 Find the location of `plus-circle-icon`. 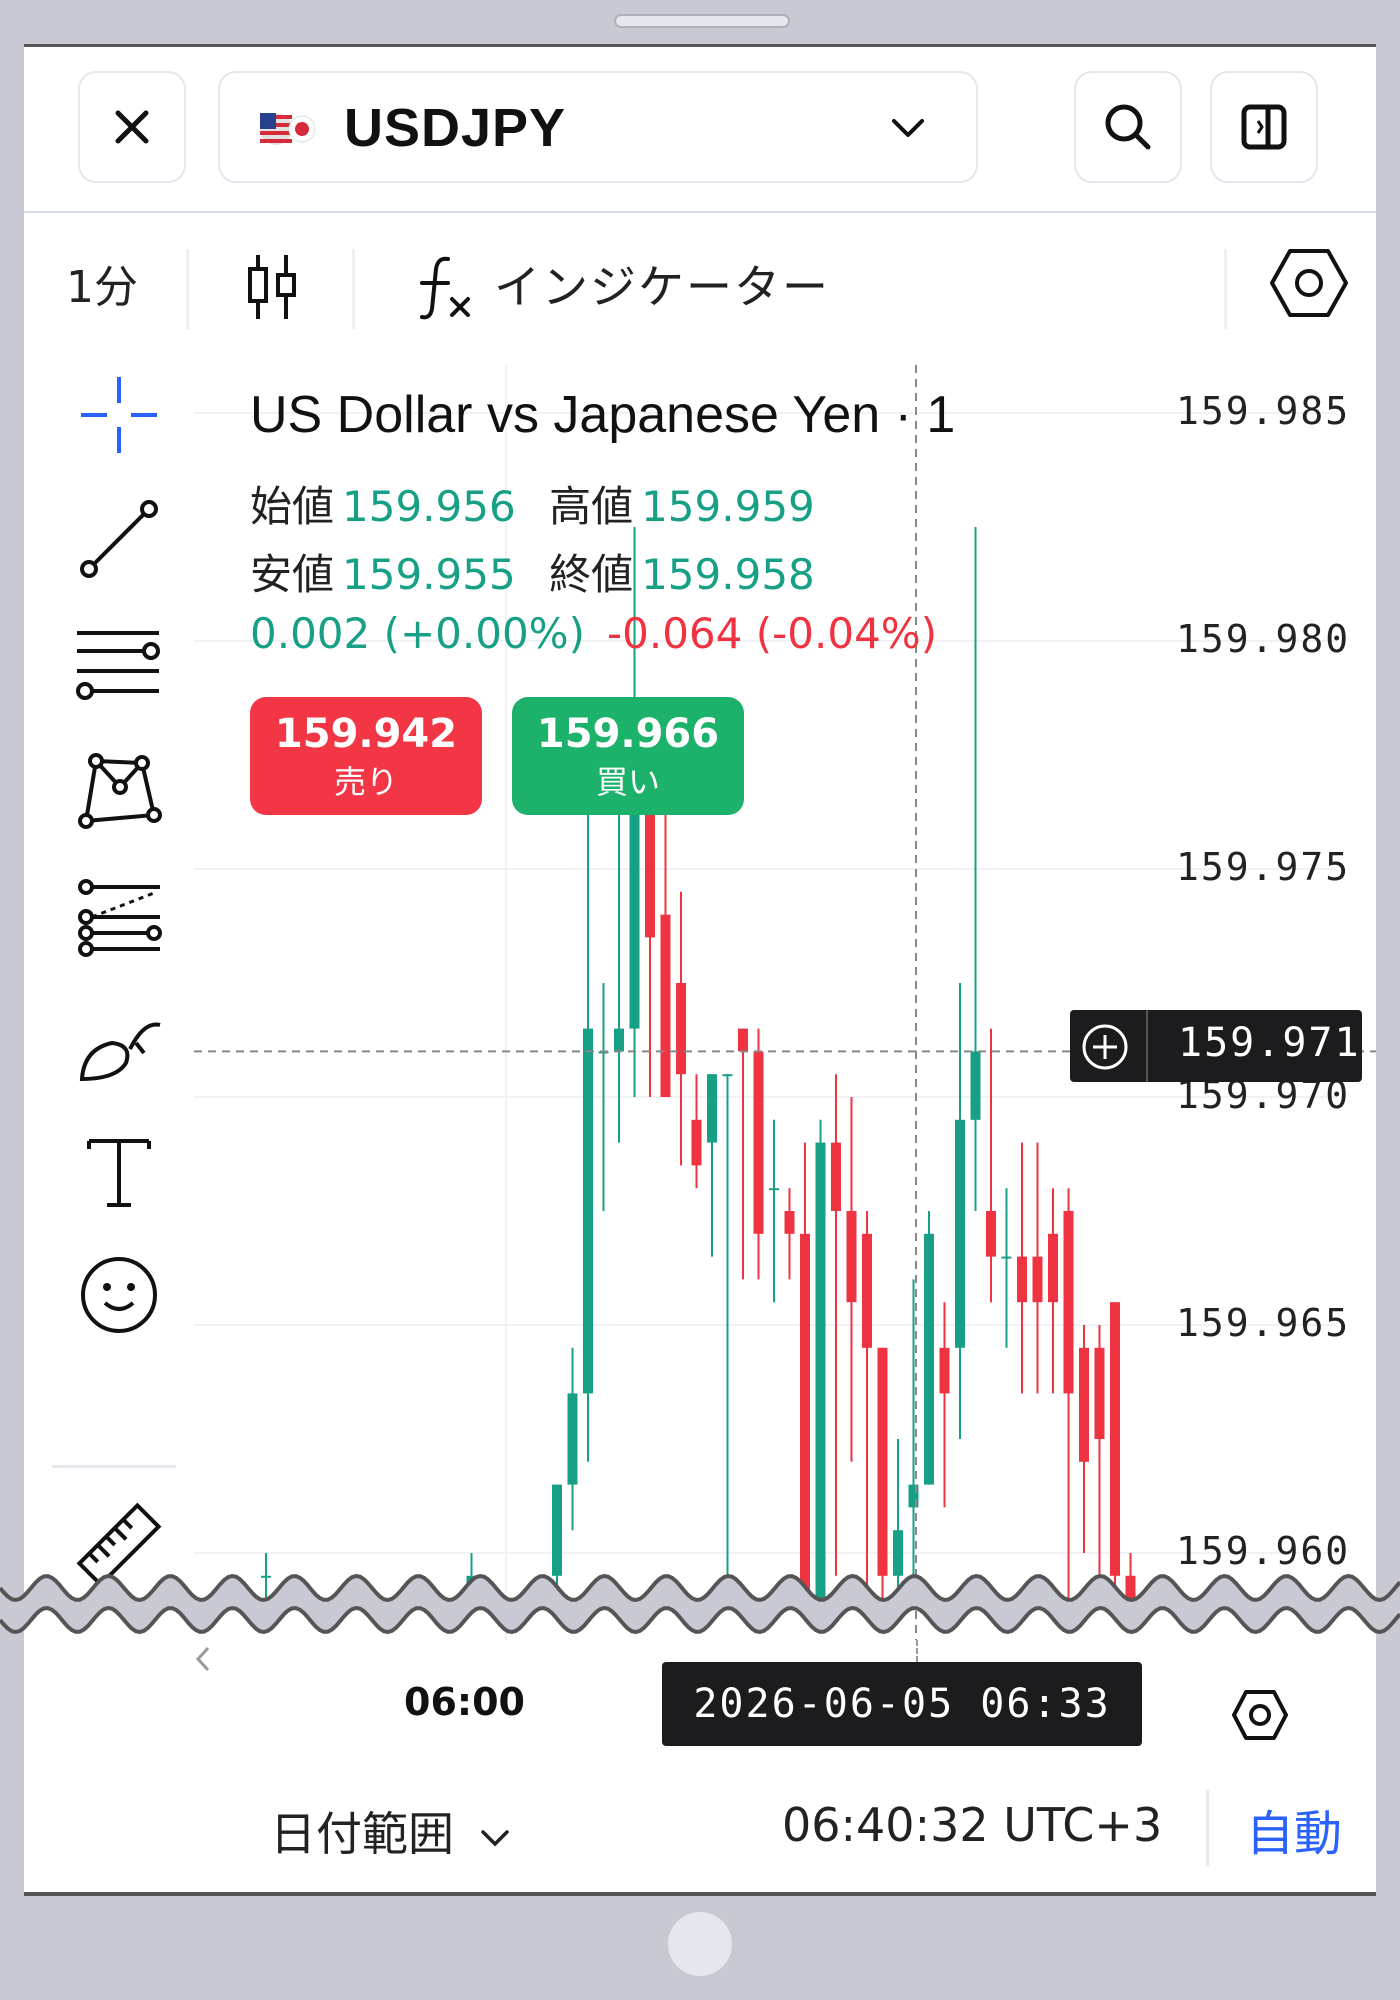

plus-circle-icon is located at coordinates (1105, 1047).